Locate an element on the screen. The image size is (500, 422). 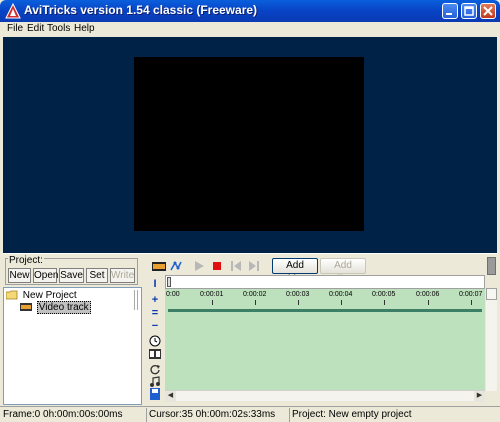
status-cursor: Cursor:35 0h:00m:02s:33ms is located at coordinates (212, 414).